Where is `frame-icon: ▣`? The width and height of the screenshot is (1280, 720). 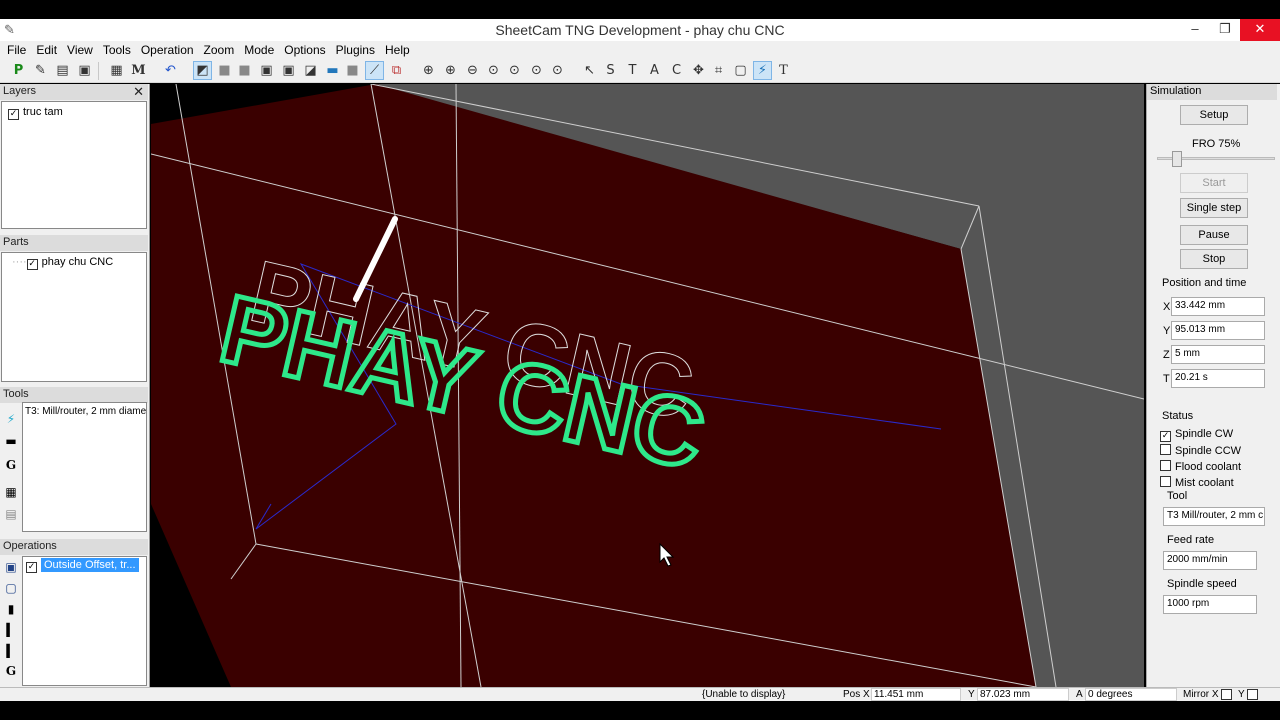
frame-icon: ▣ is located at coordinates (266, 70).